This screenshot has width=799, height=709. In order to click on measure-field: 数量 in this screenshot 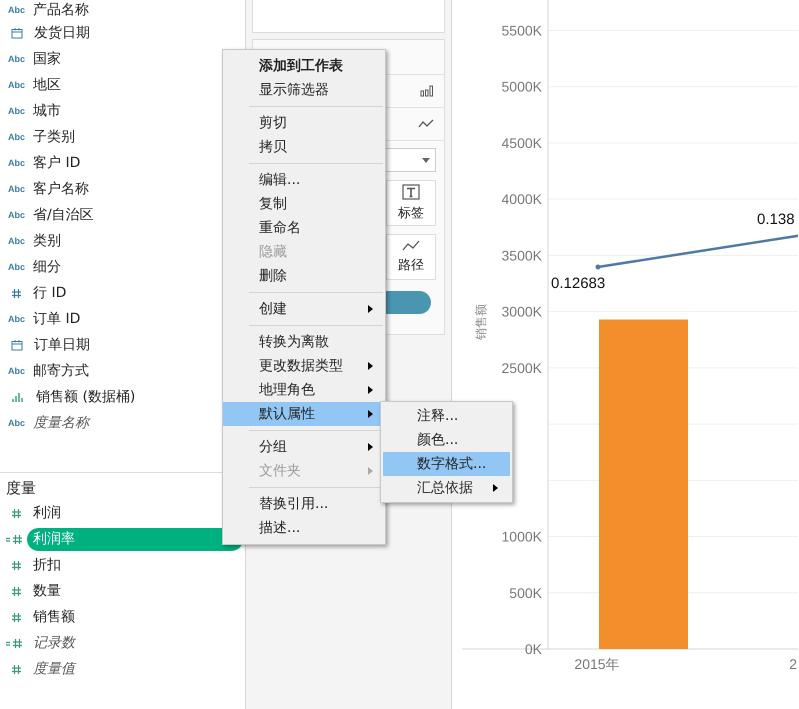, I will do `click(135, 591)`.